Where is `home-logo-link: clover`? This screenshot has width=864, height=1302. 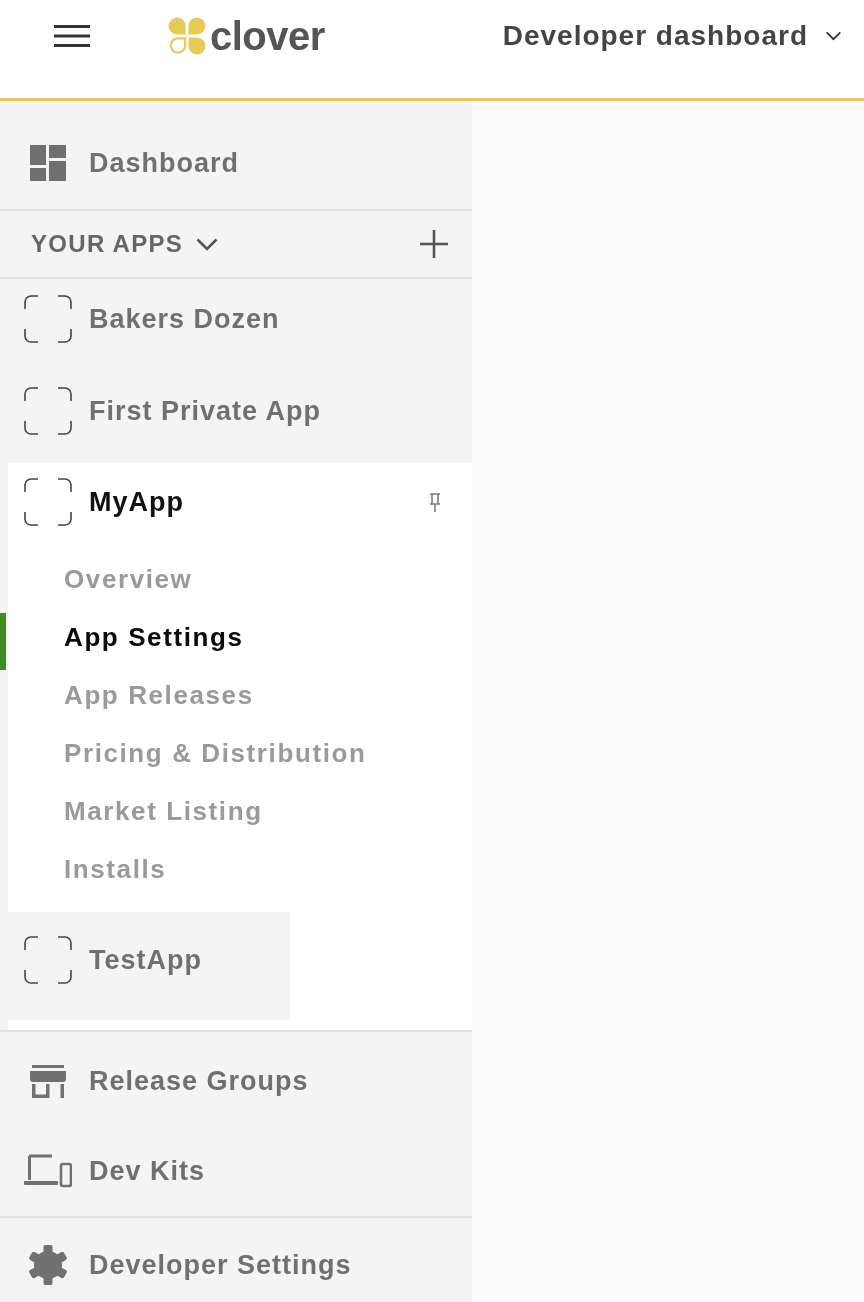 home-logo-link: clover is located at coordinates (246, 36).